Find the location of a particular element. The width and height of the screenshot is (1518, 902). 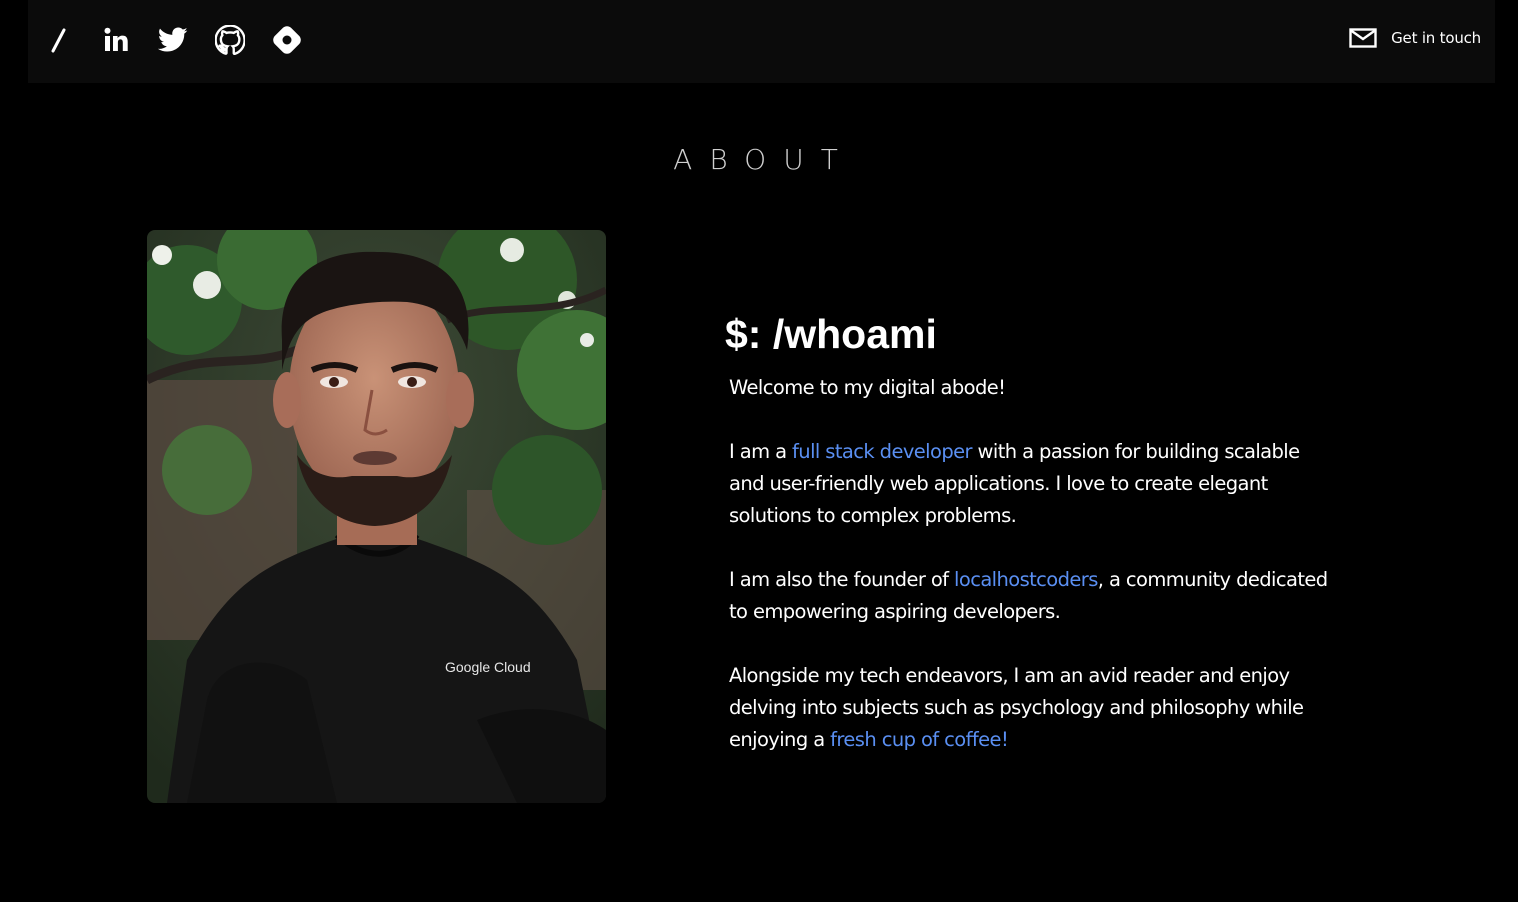

hashnode-icon is located at coordinates (287, 40).